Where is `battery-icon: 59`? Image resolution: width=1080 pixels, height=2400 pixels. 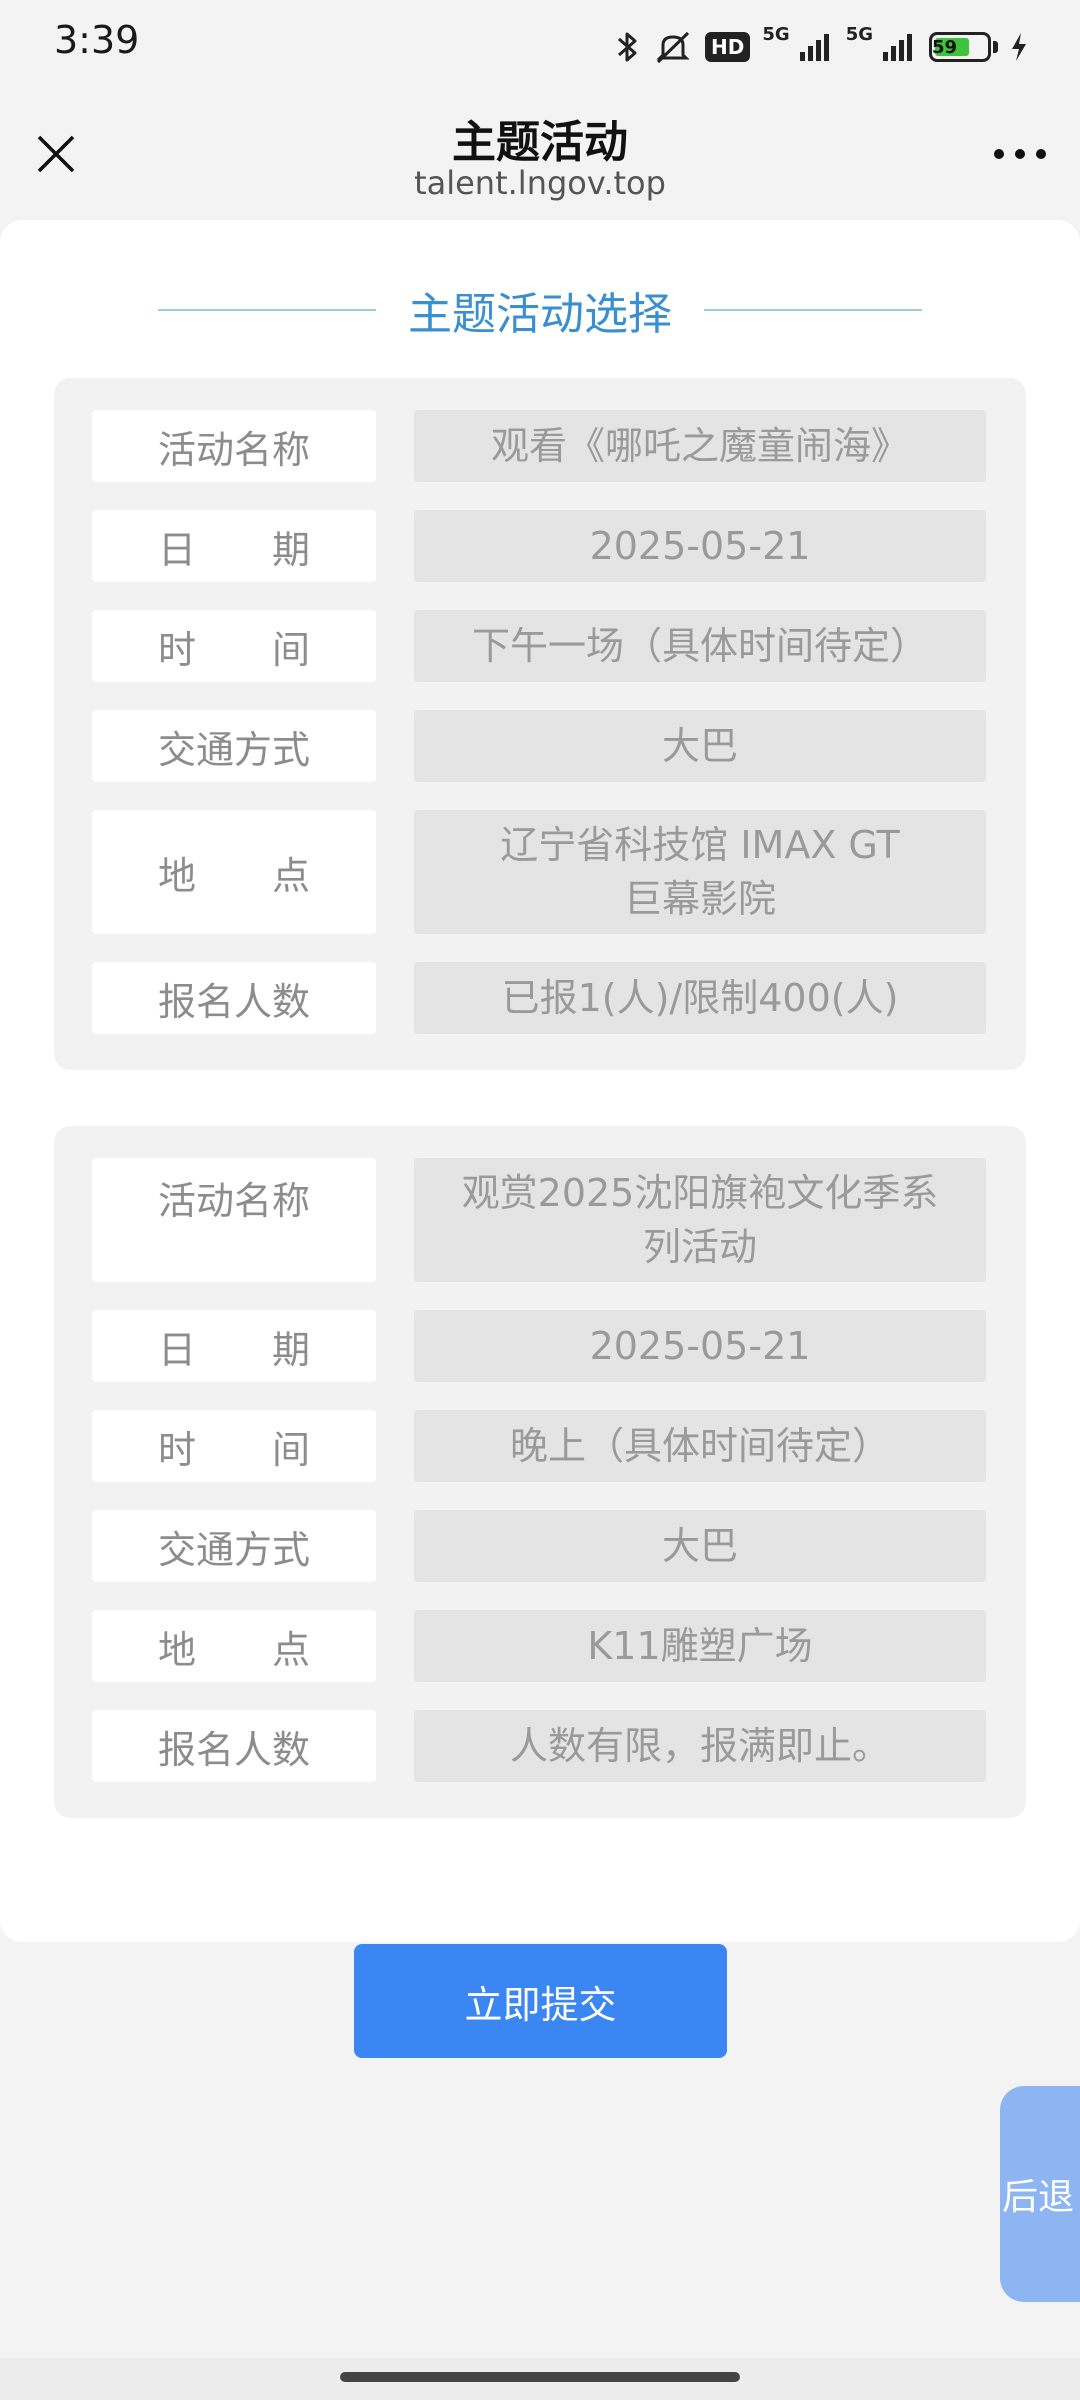
battery-icon: 59 is located at coordinates (963, 47).